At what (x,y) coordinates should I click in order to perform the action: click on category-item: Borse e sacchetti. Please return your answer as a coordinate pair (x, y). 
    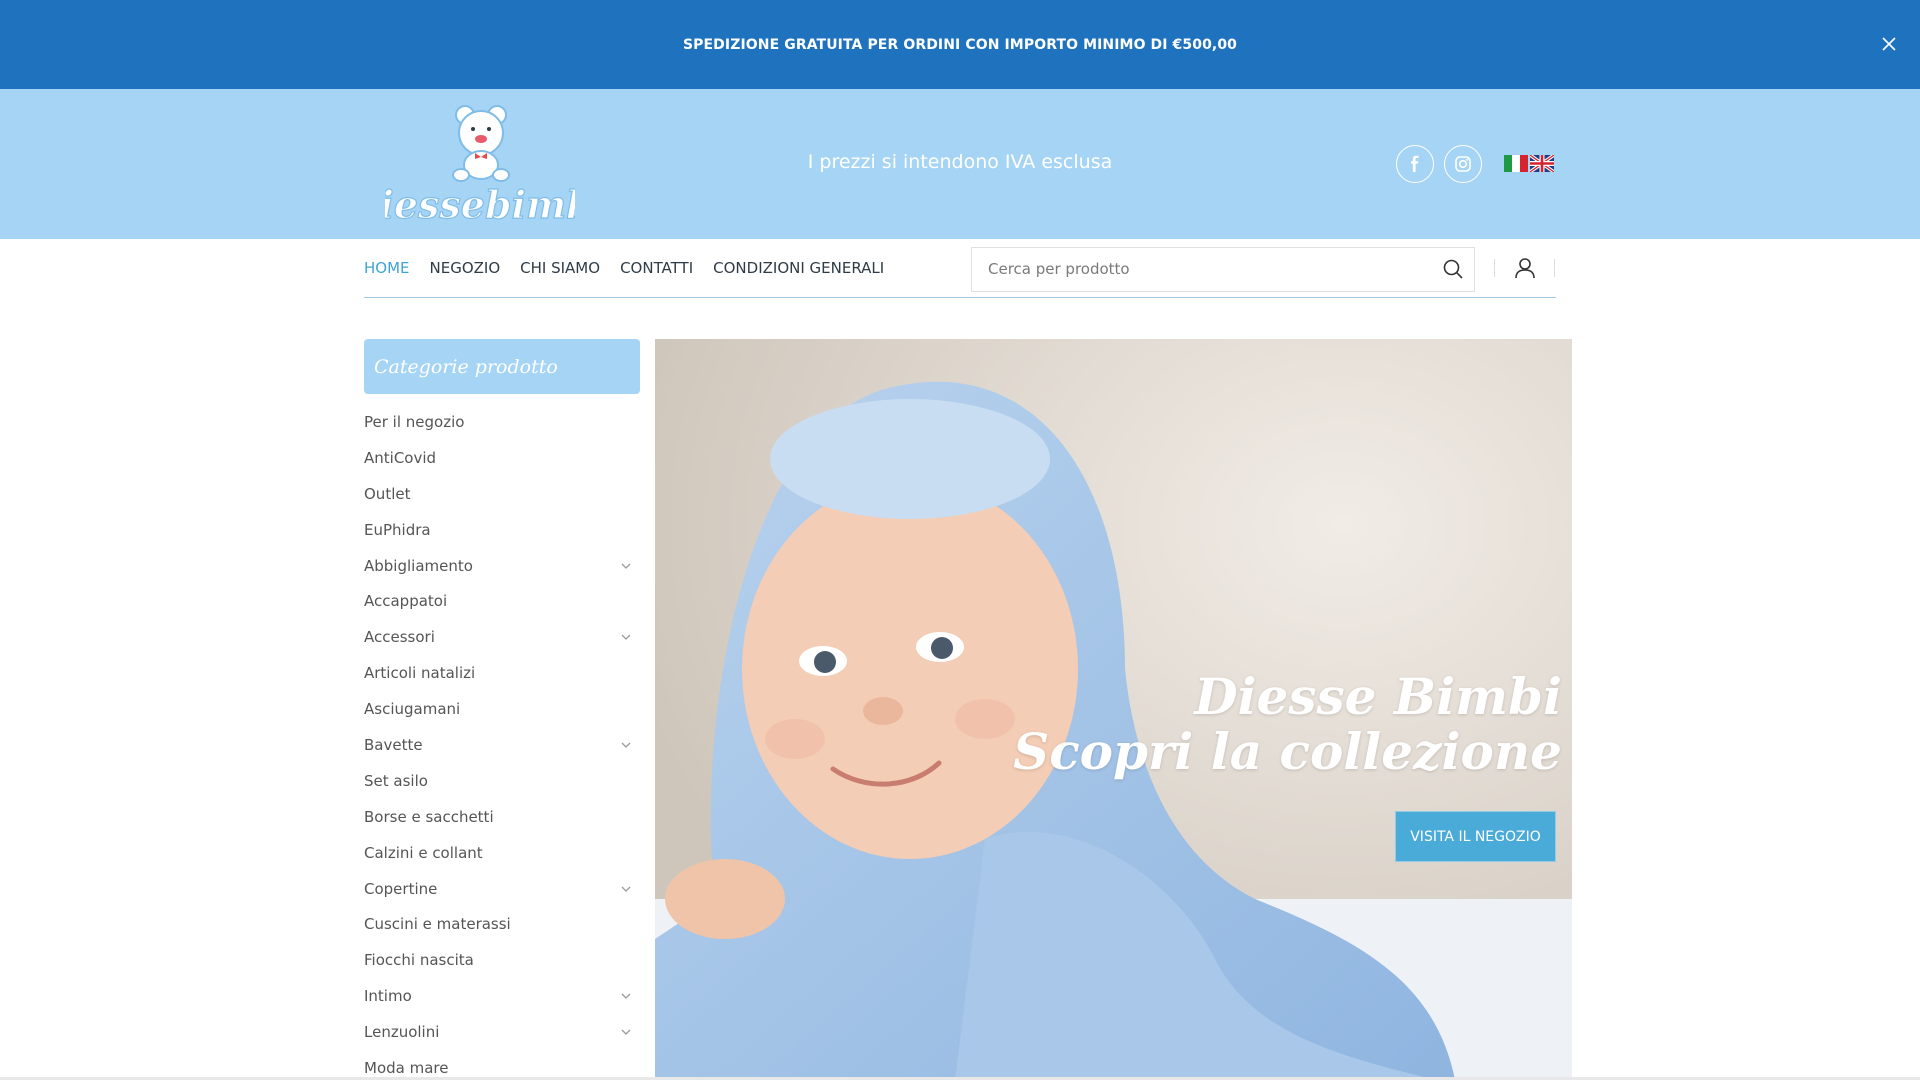
    Looking at the image, I should click on (502, 817).